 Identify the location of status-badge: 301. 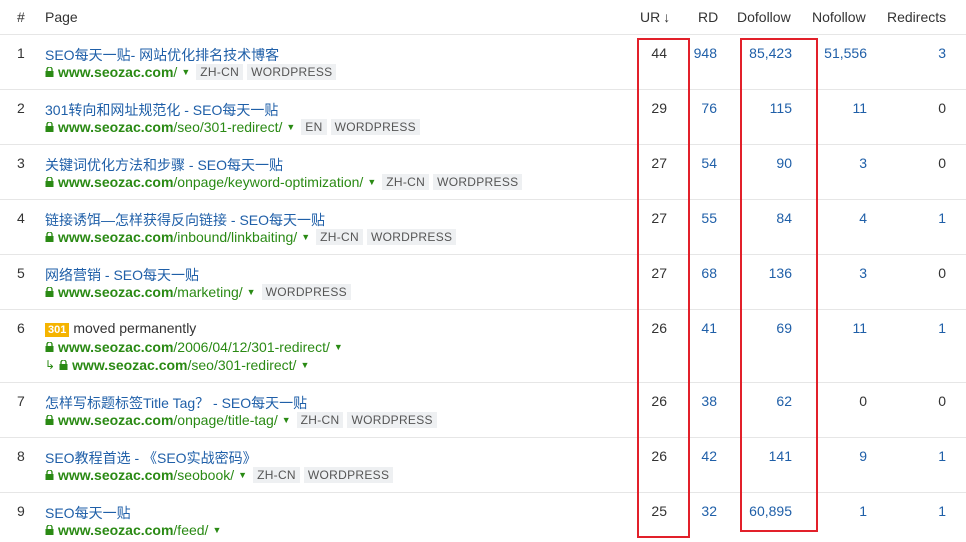
(57, 330).